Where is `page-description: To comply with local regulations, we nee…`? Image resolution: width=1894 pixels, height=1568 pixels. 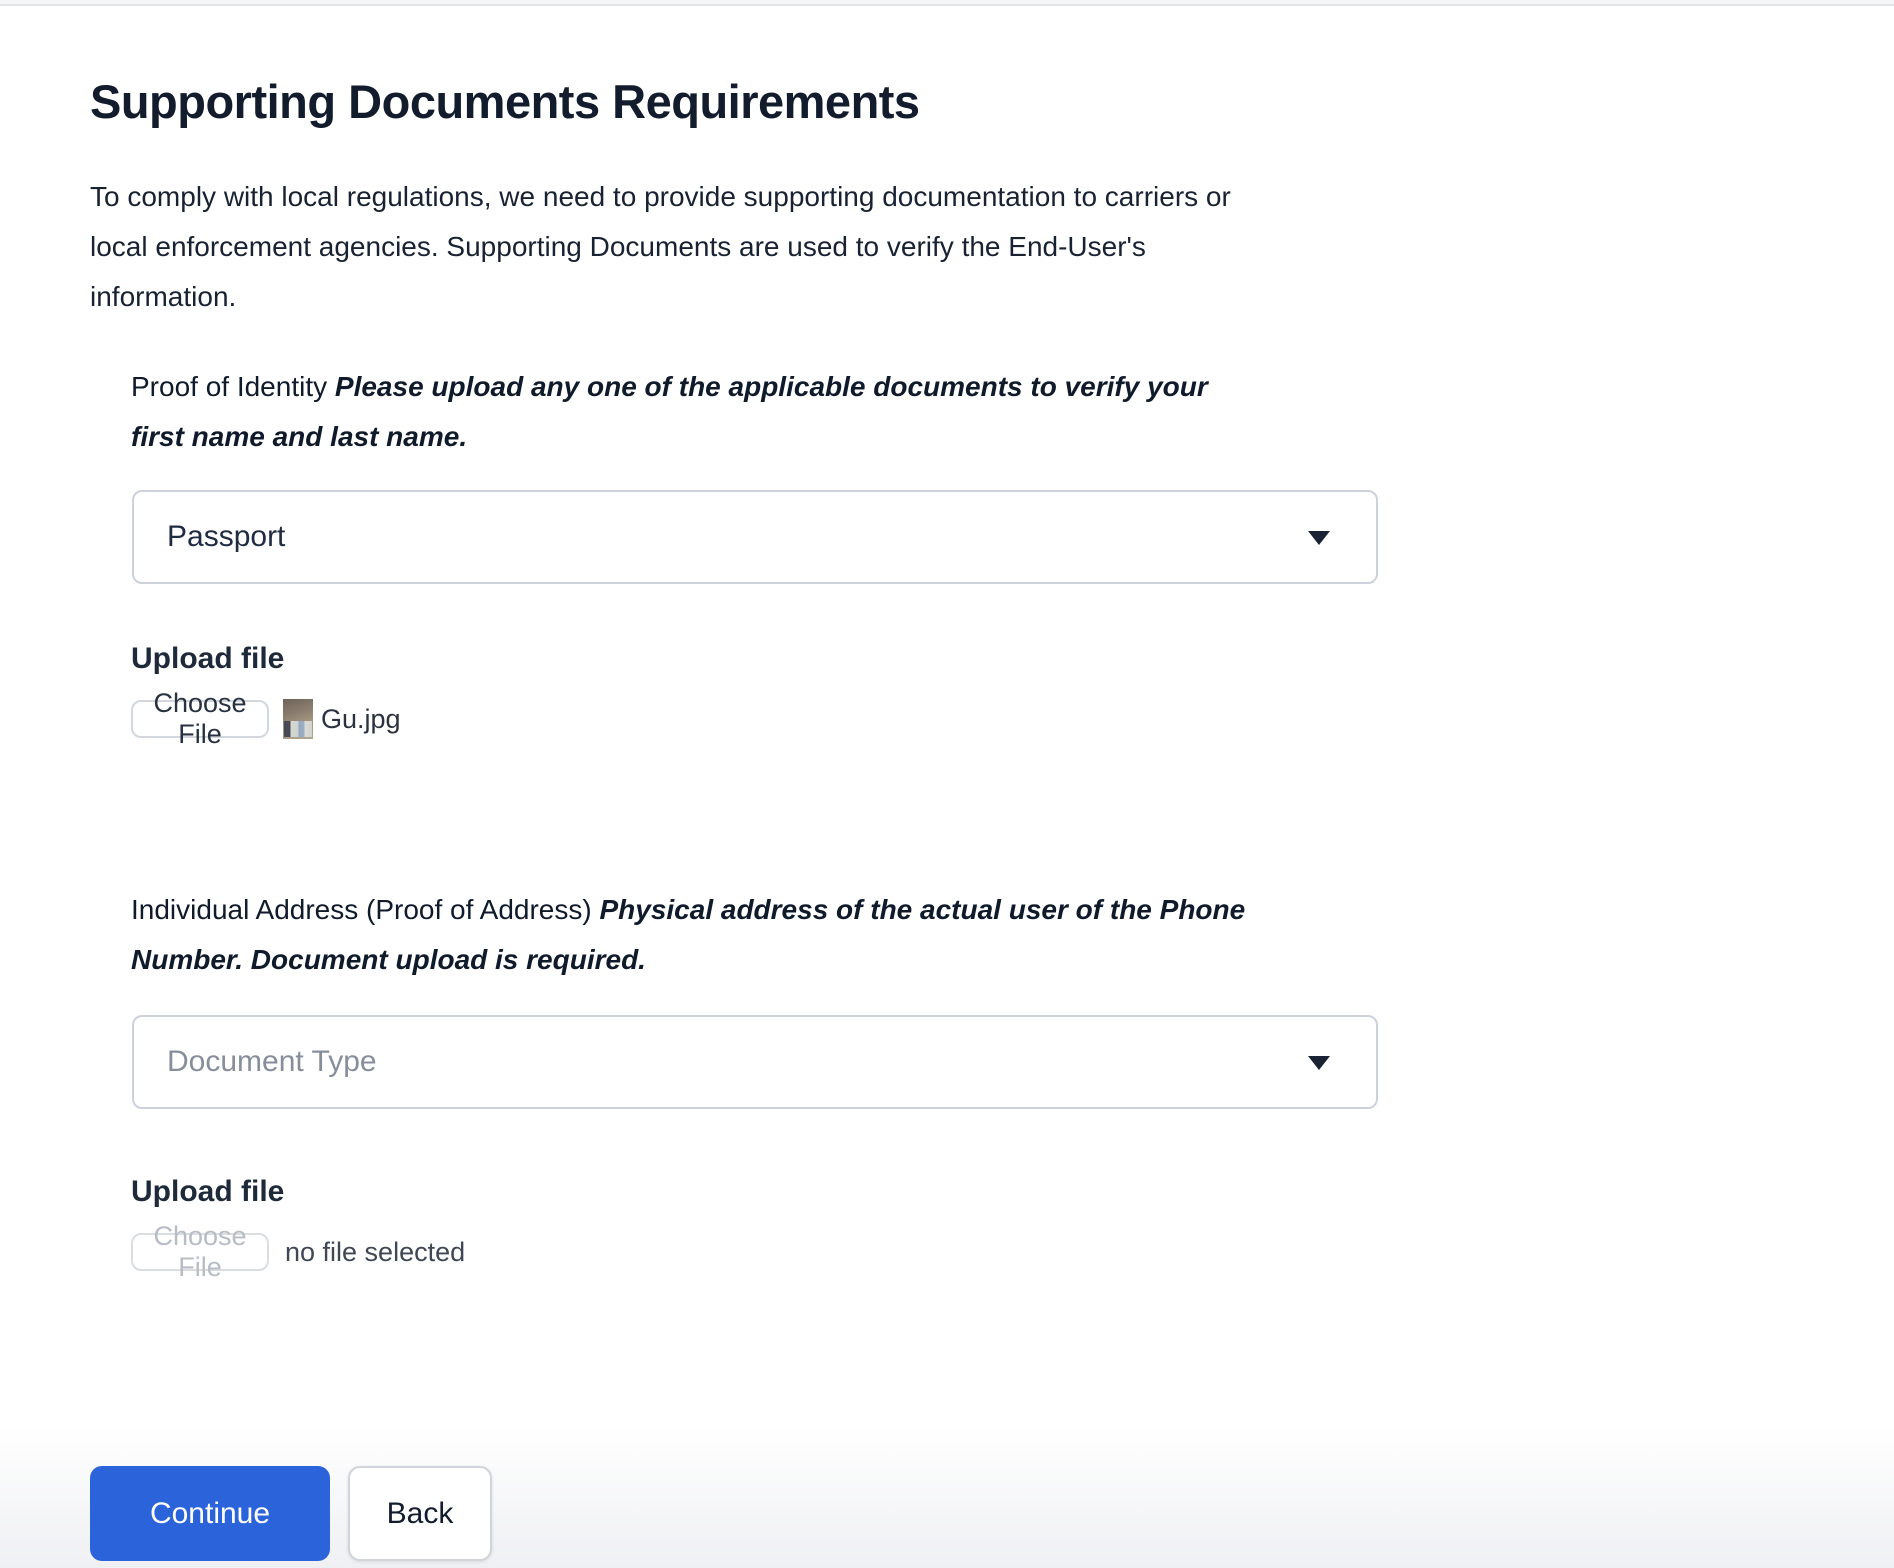
page-description: To comply with local regulations, we nee… is located at coordinates (992, 247).